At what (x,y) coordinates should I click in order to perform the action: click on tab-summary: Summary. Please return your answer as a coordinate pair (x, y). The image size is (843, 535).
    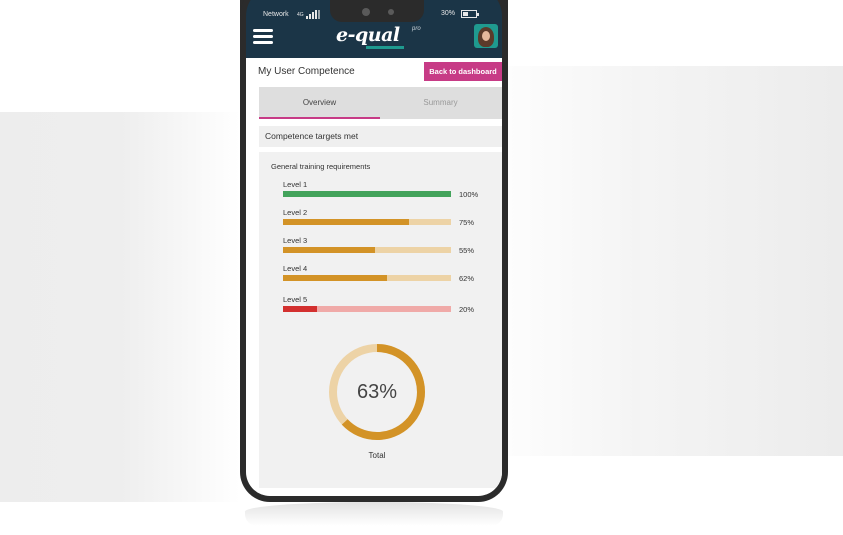
    Looking at the image, I should click on (440, 103).